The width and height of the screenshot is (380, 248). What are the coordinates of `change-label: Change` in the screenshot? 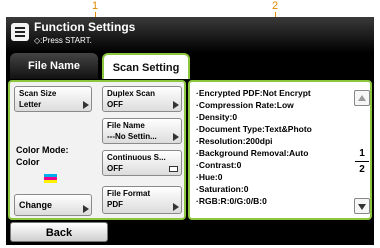 It's located at (36, 205).